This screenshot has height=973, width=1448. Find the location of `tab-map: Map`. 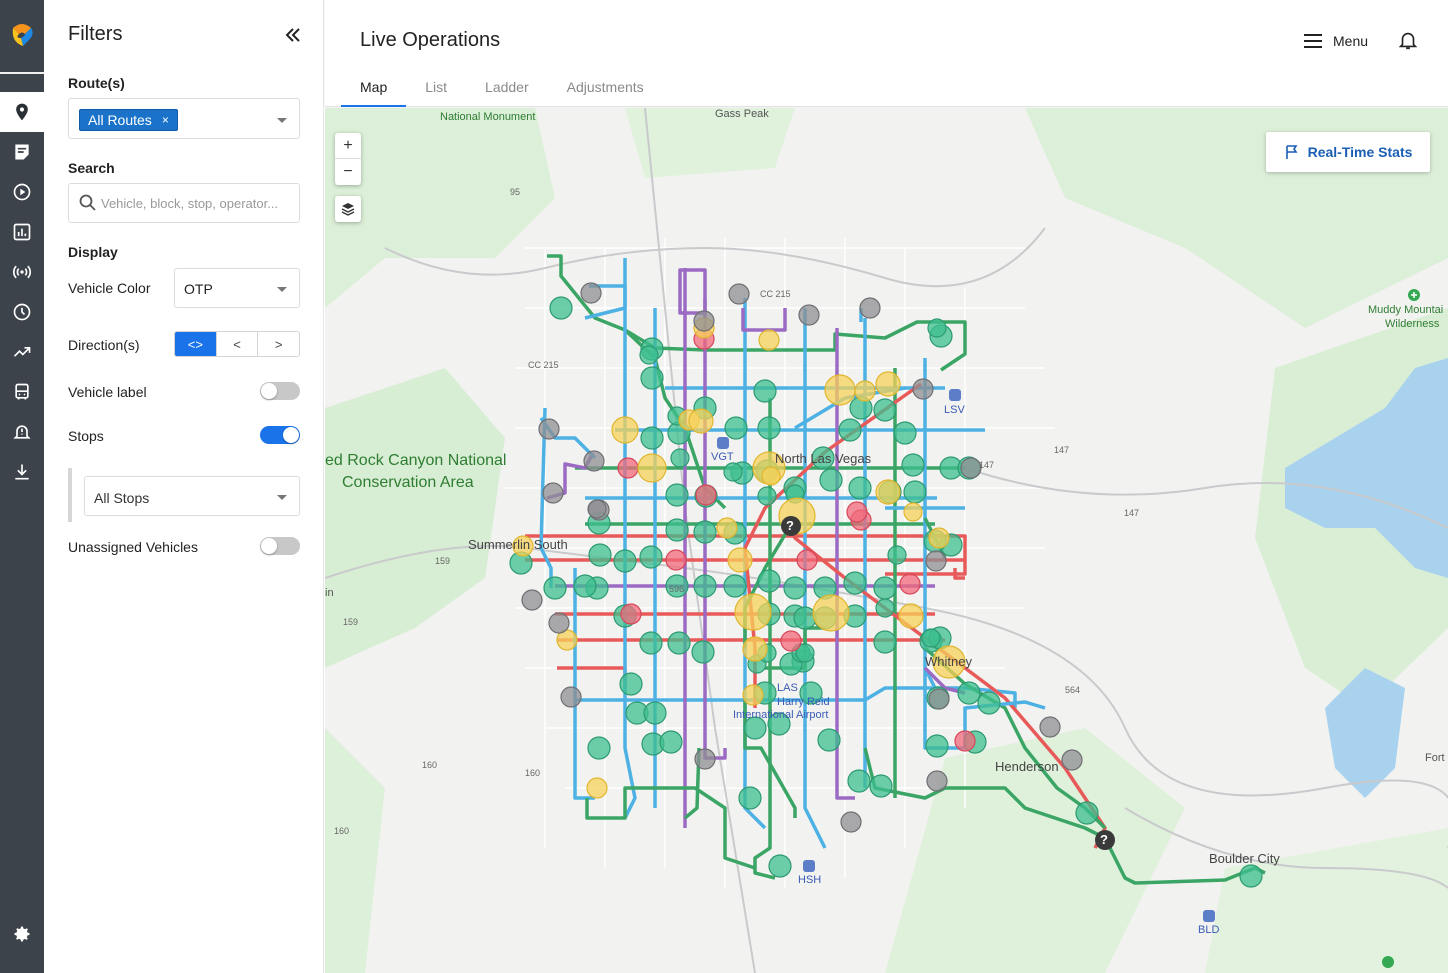

tab-map: Map is located at coordinates (374, 87).